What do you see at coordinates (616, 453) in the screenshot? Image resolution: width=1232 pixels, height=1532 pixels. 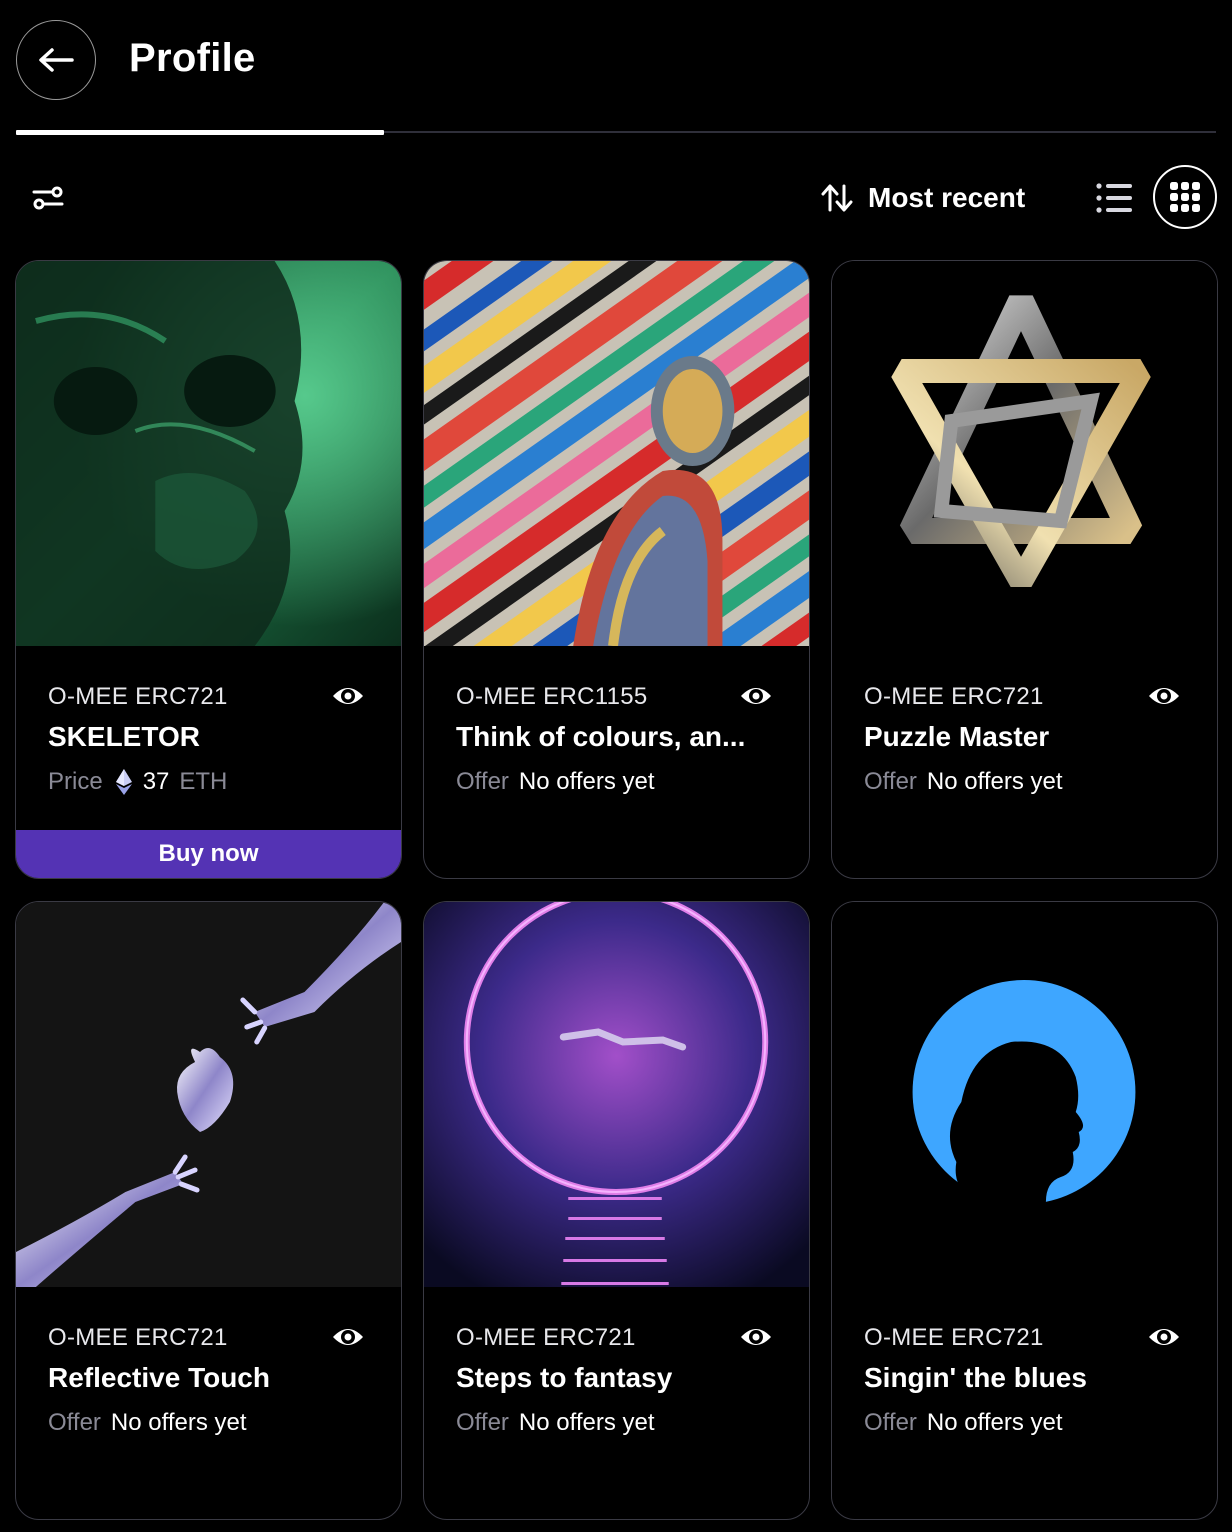 I see `nft-artwork-colour-figure` at bounding box center [616, 453].